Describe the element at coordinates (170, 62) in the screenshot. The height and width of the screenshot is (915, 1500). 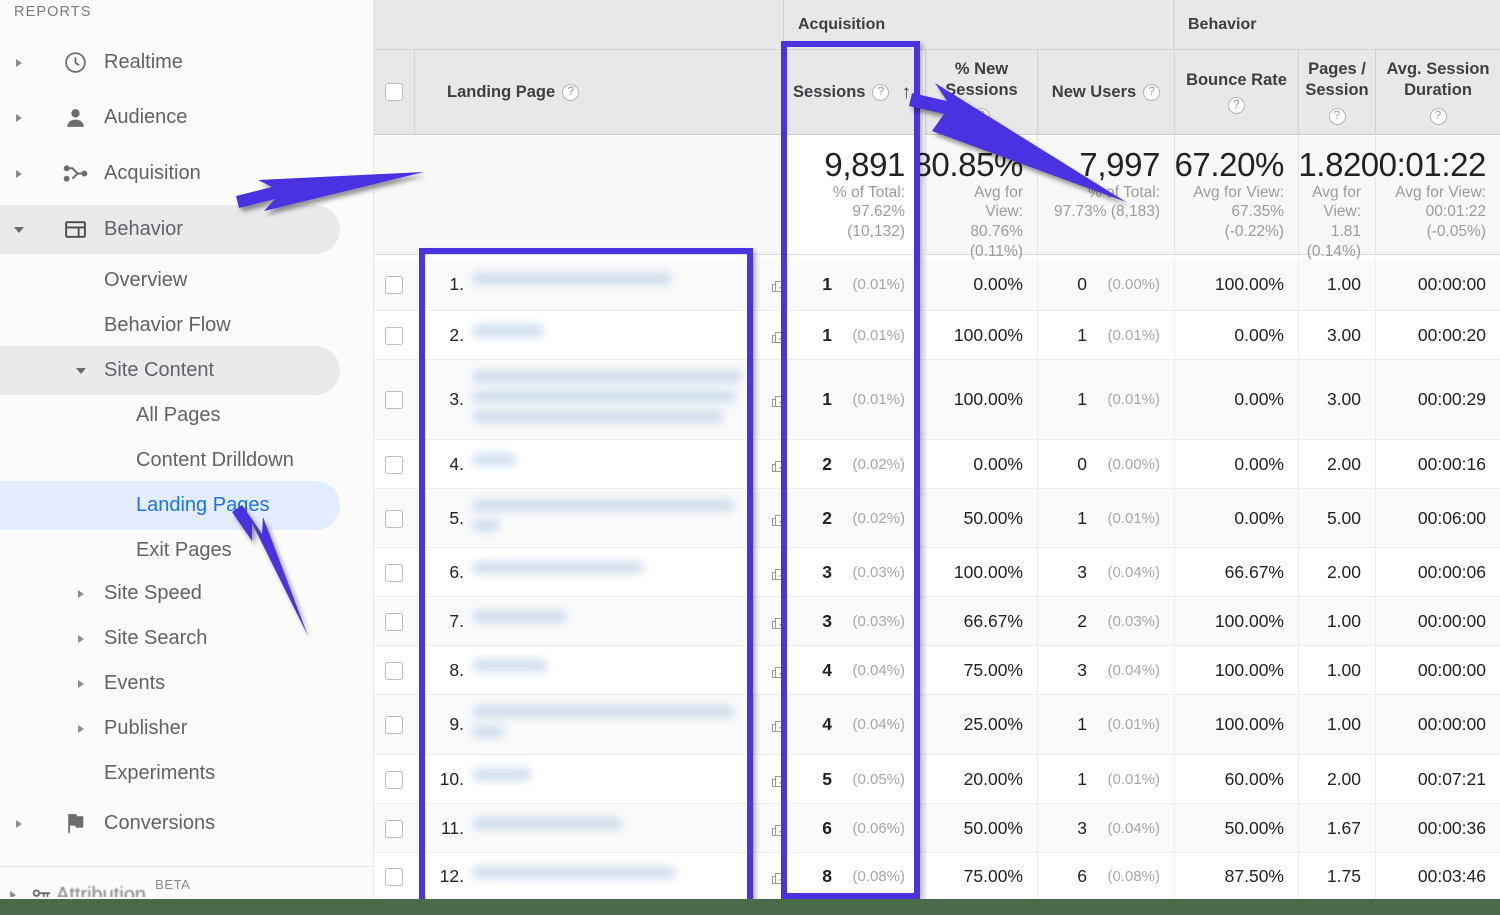
I see `sidebar-item-realtime: Realtime` at that location.